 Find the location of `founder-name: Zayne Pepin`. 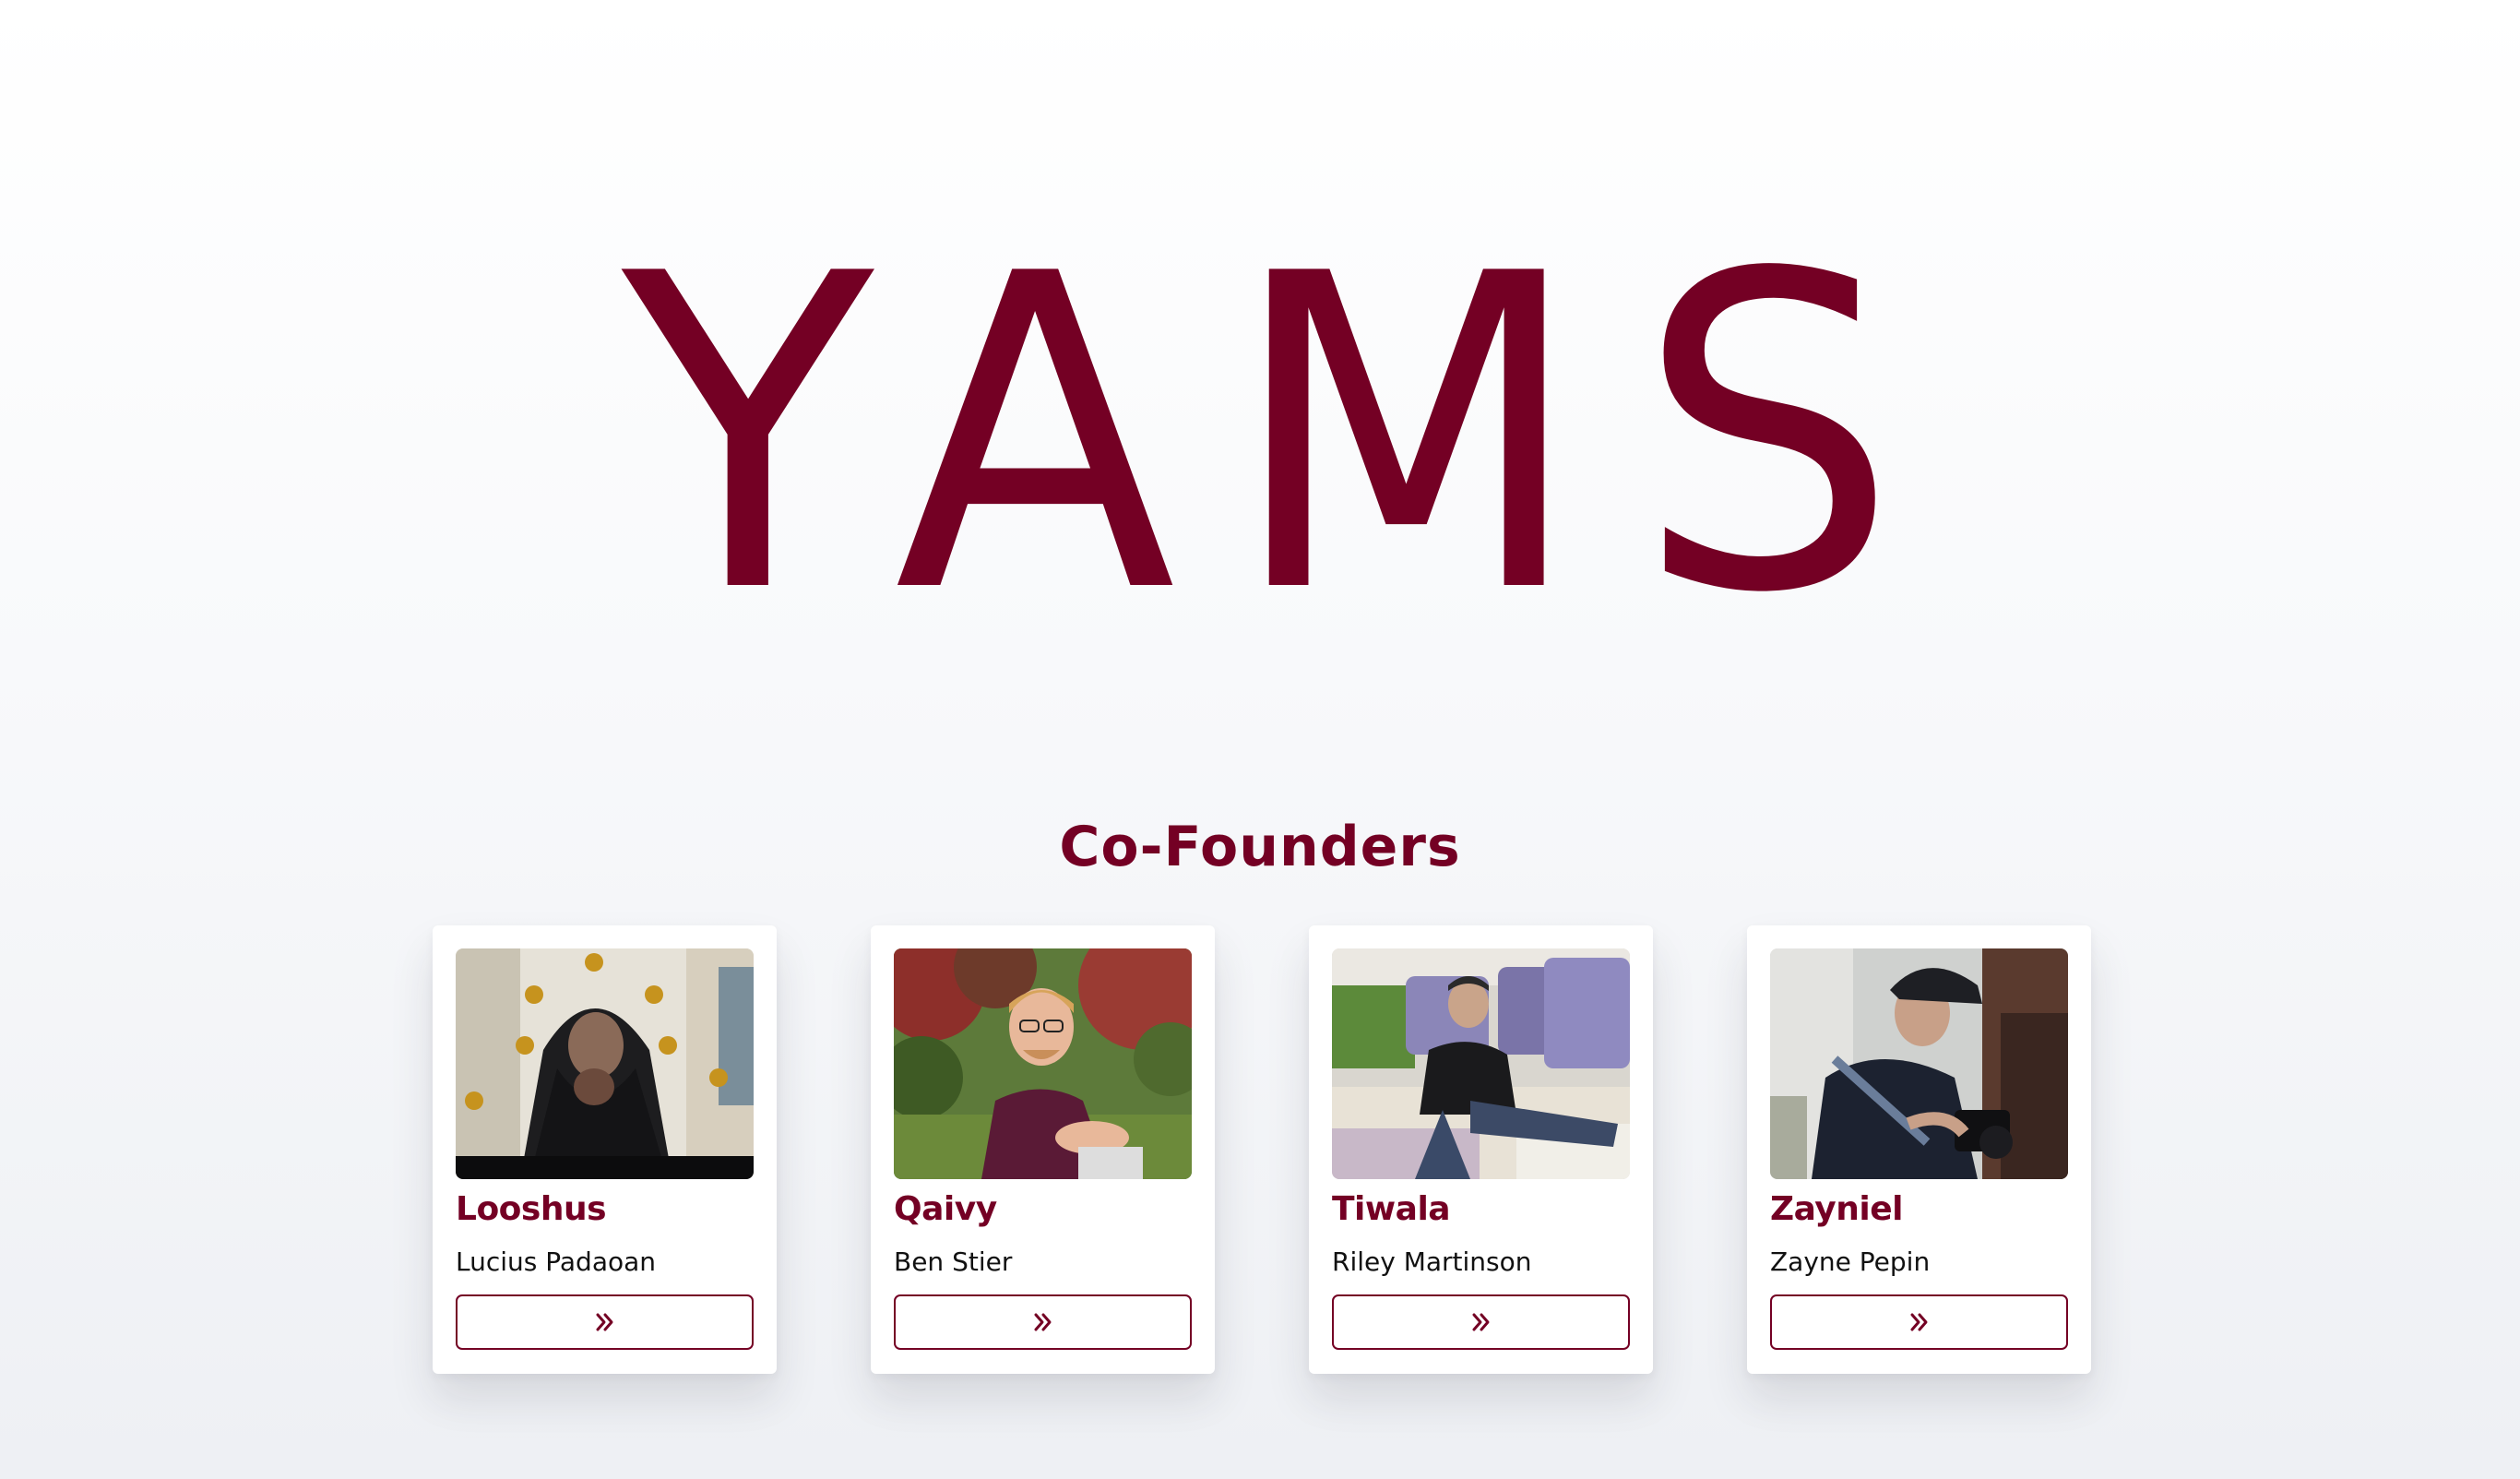

founder-name: Zayne Pepin is located at coordinates (1850, 1261).